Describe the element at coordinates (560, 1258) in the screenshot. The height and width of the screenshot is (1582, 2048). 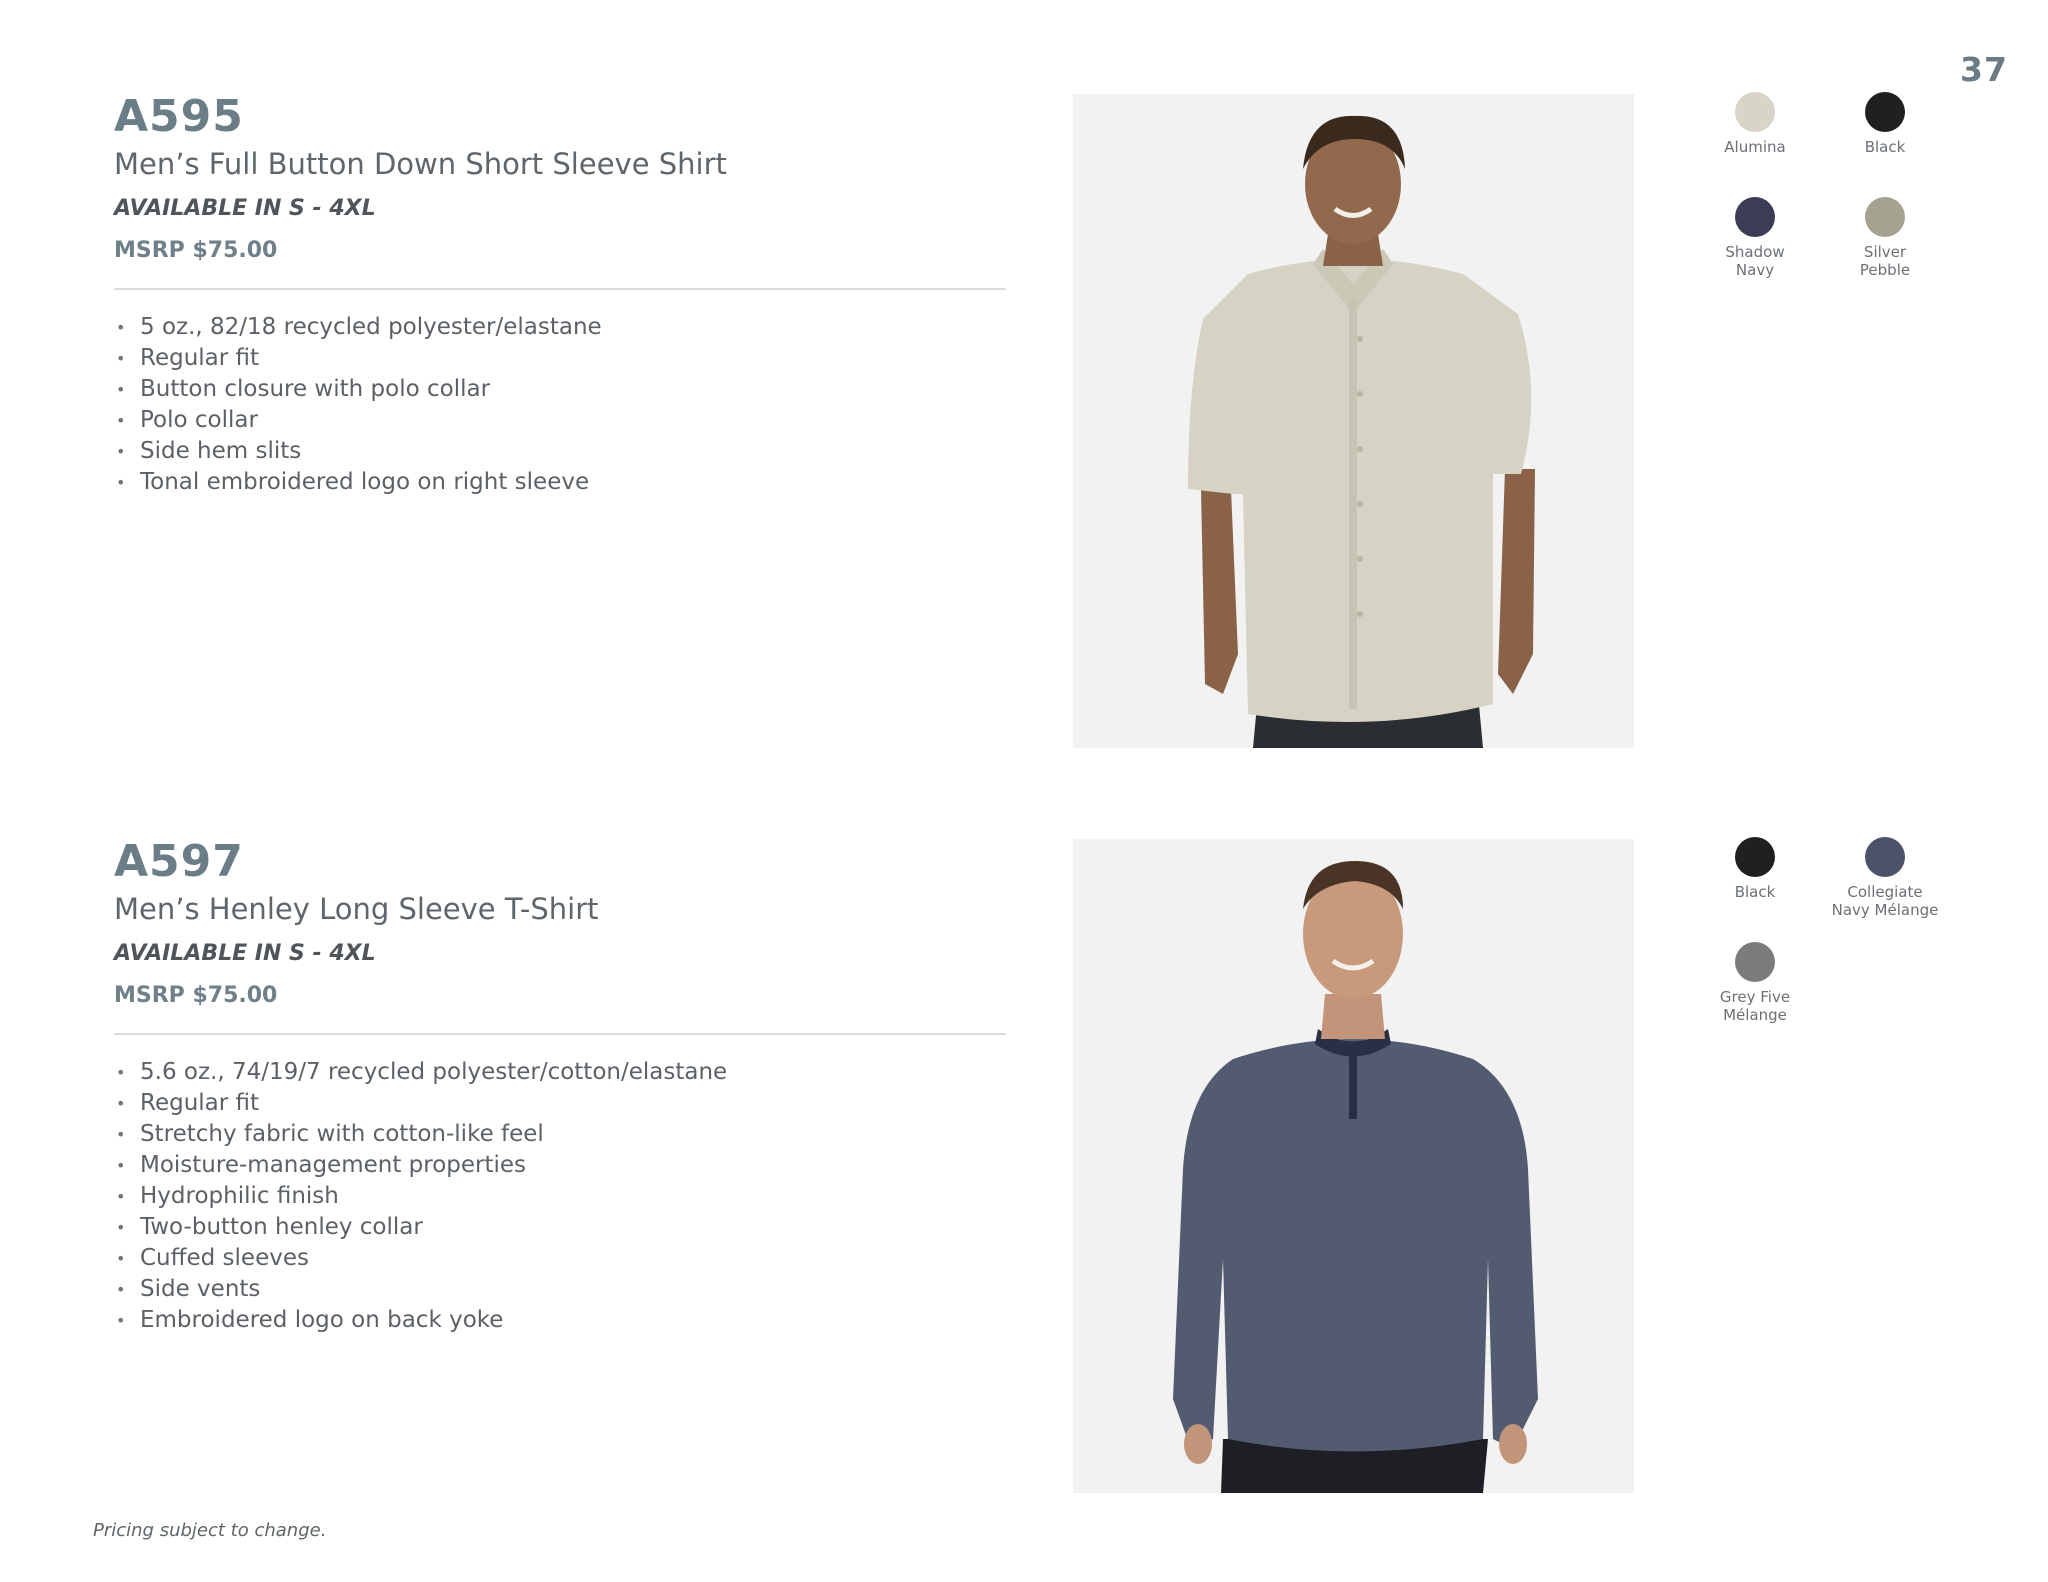
I see `feature-item: Cuffed sleeves` at that location.